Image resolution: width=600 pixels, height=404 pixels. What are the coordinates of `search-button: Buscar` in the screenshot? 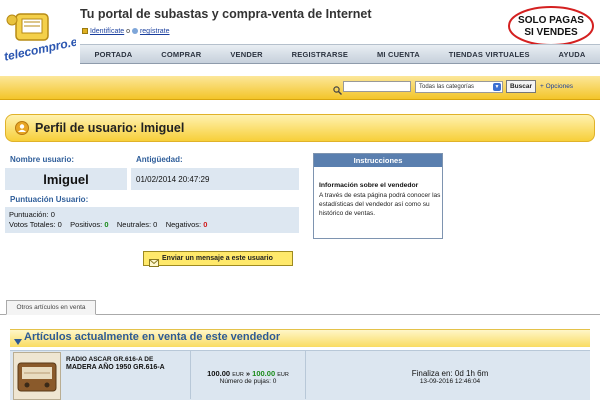 It's located at (521, 86).